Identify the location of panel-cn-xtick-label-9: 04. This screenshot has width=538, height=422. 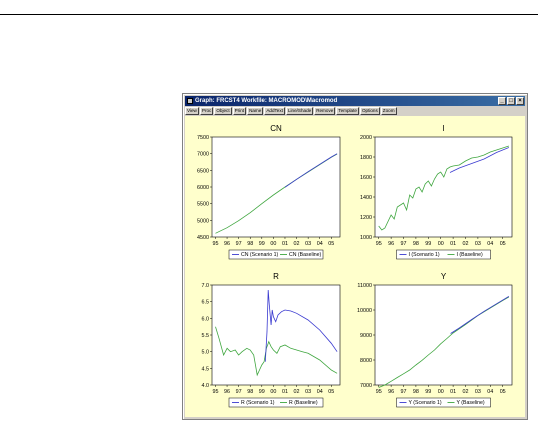
(320, 244).